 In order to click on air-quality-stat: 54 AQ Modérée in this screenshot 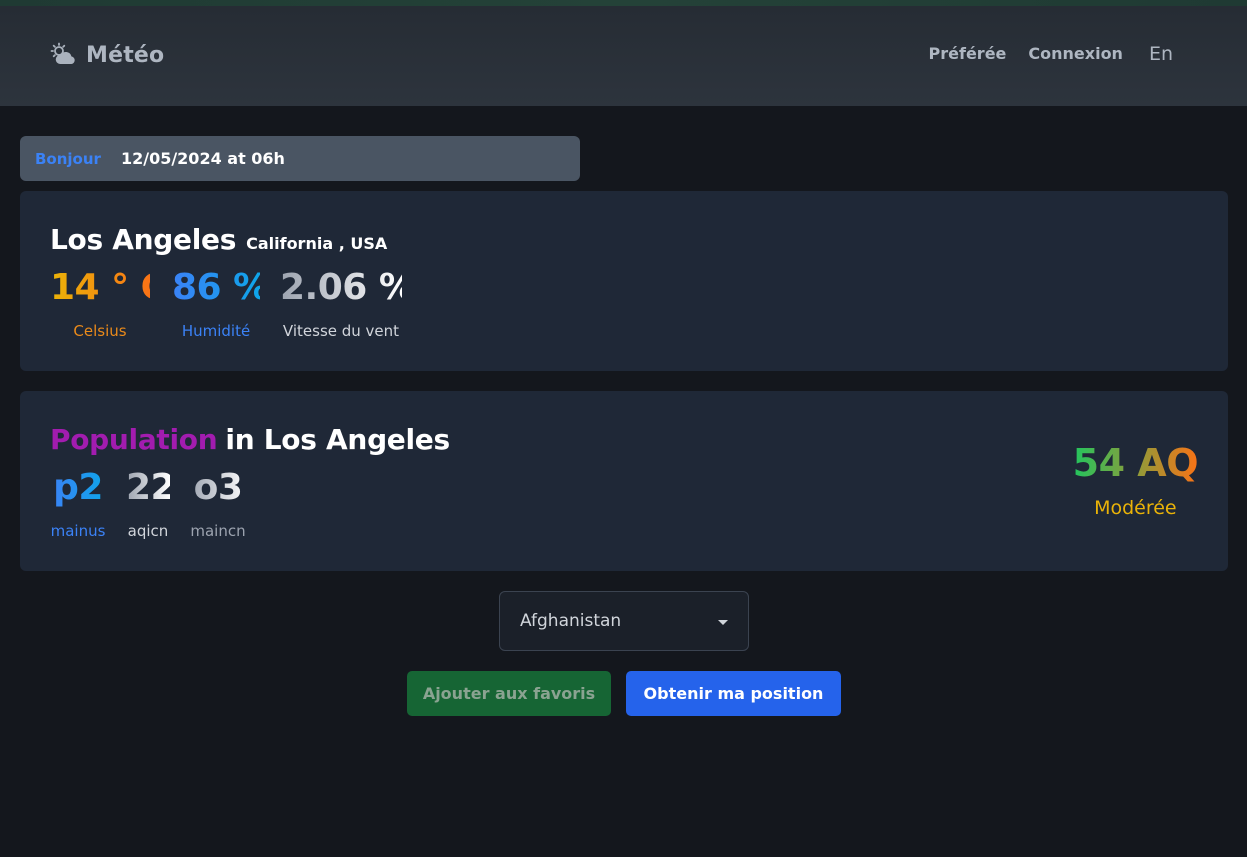, I will do `click(1135, 480)`.